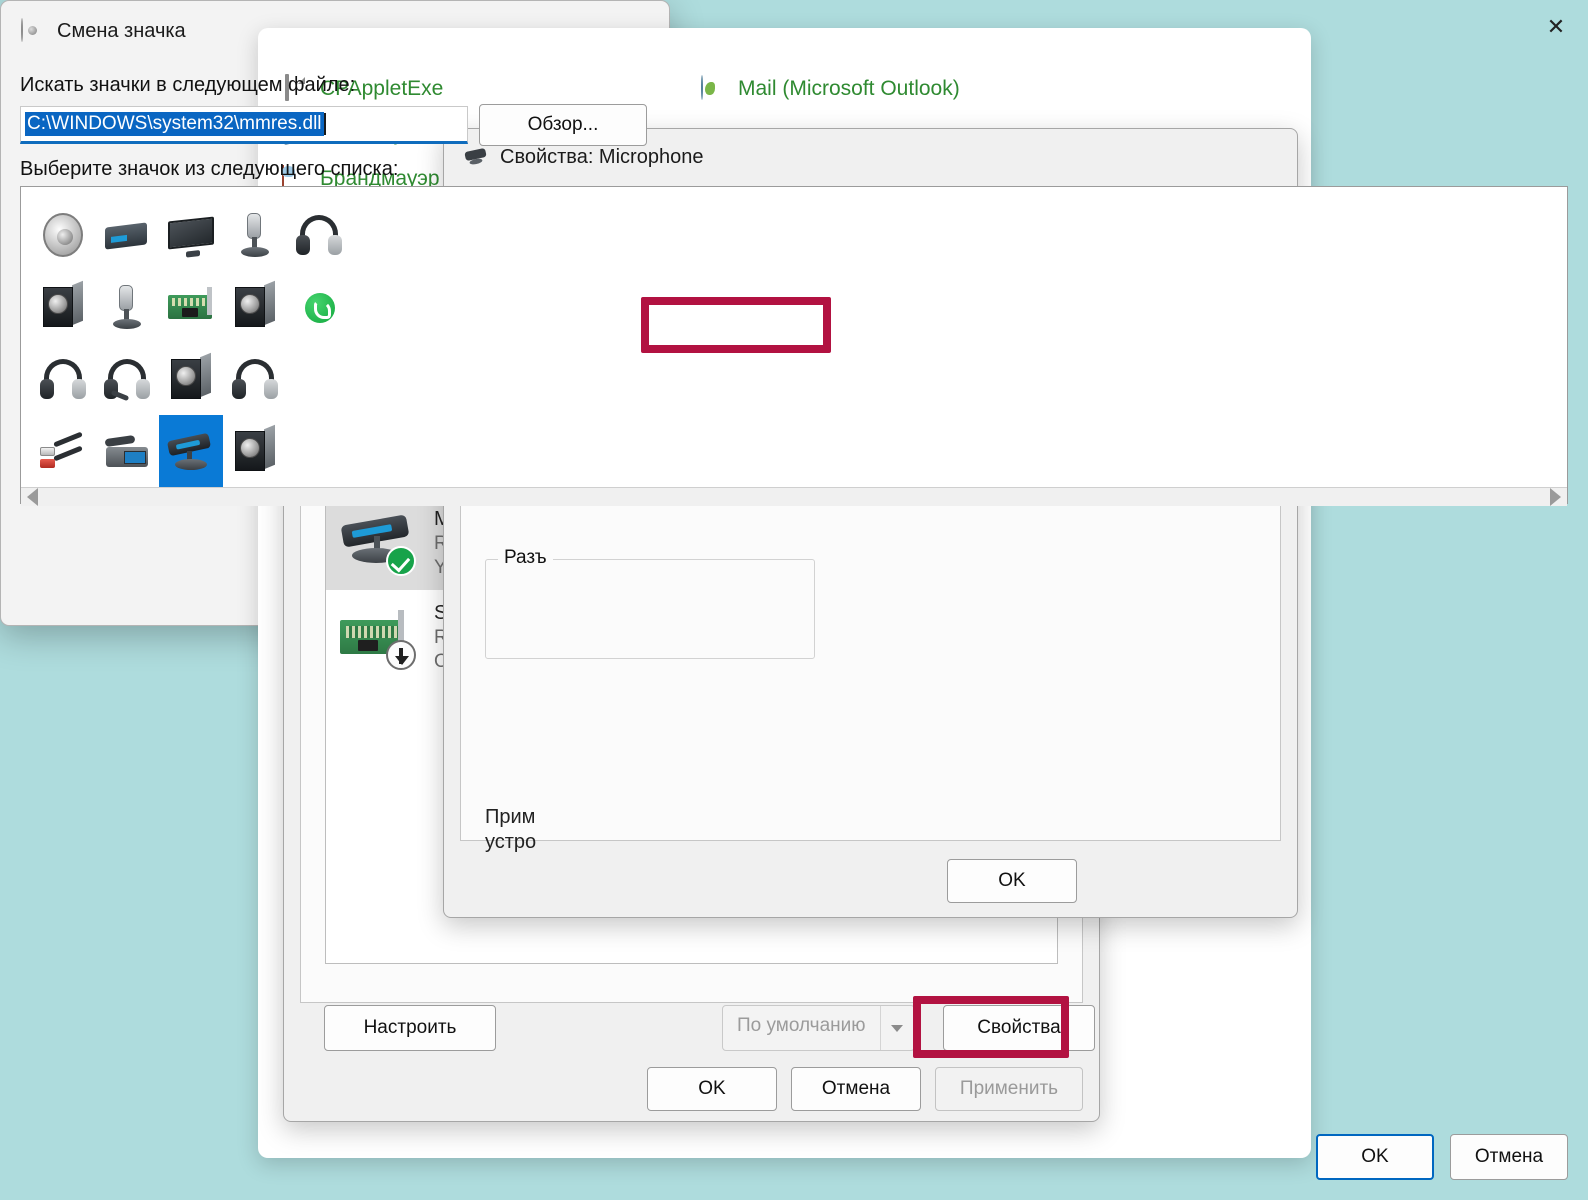  I want to click on speaker-grey-icon, so click(33, 30).